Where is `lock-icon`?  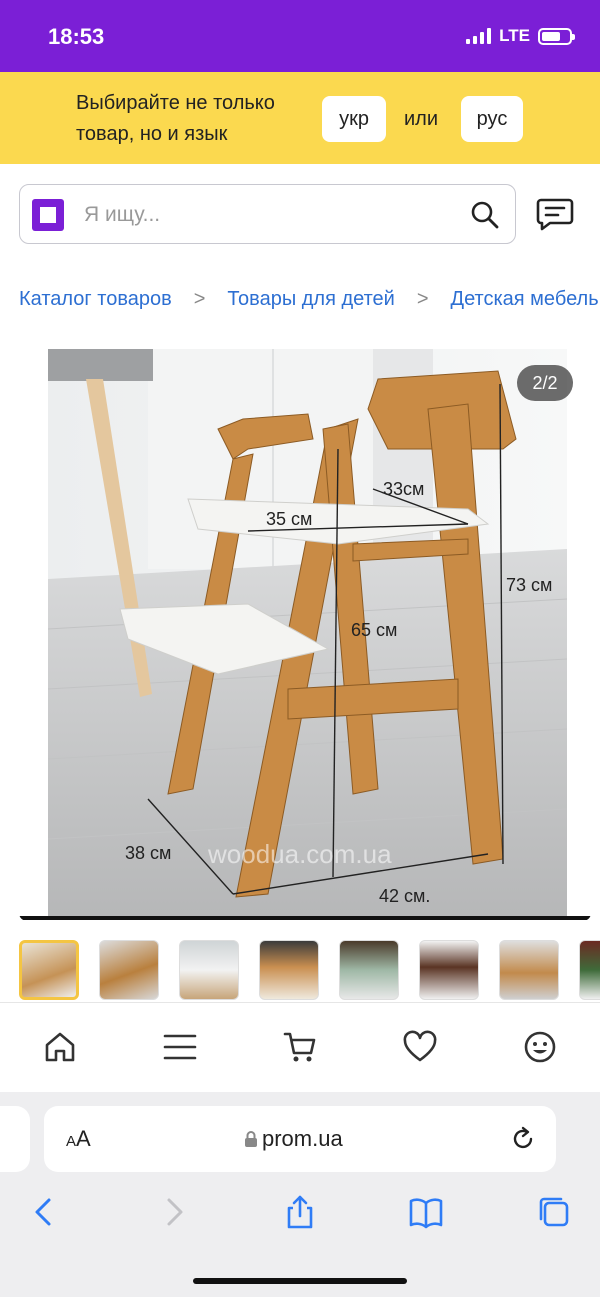
lock-icon is located at coordinates (251, 1139).